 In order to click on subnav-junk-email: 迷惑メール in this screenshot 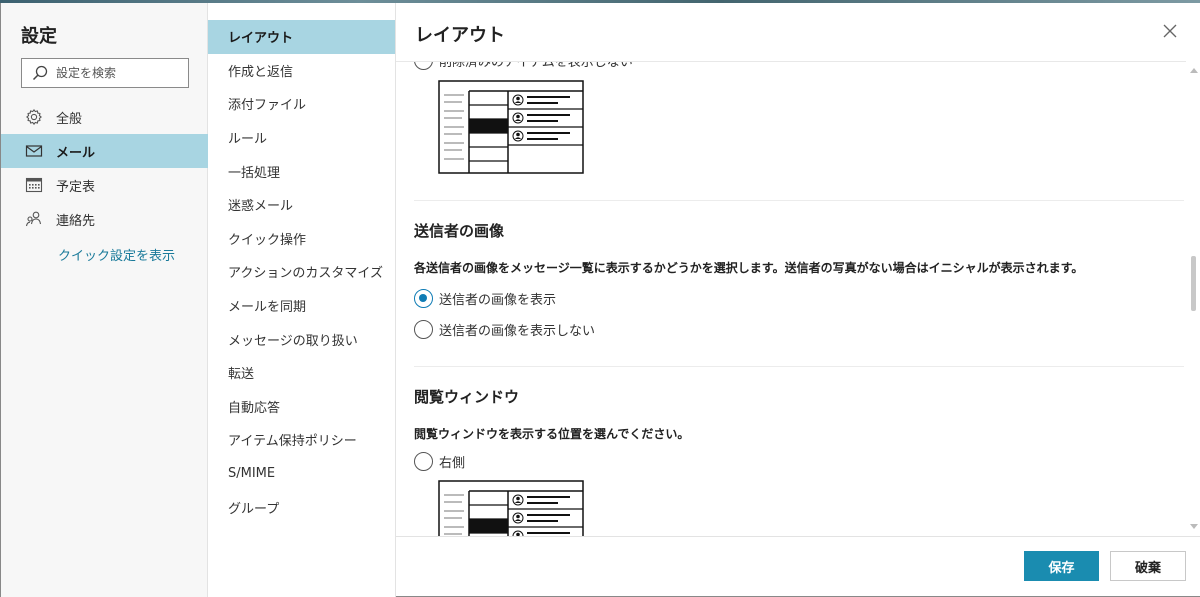, I will do `click(301, 205)`.